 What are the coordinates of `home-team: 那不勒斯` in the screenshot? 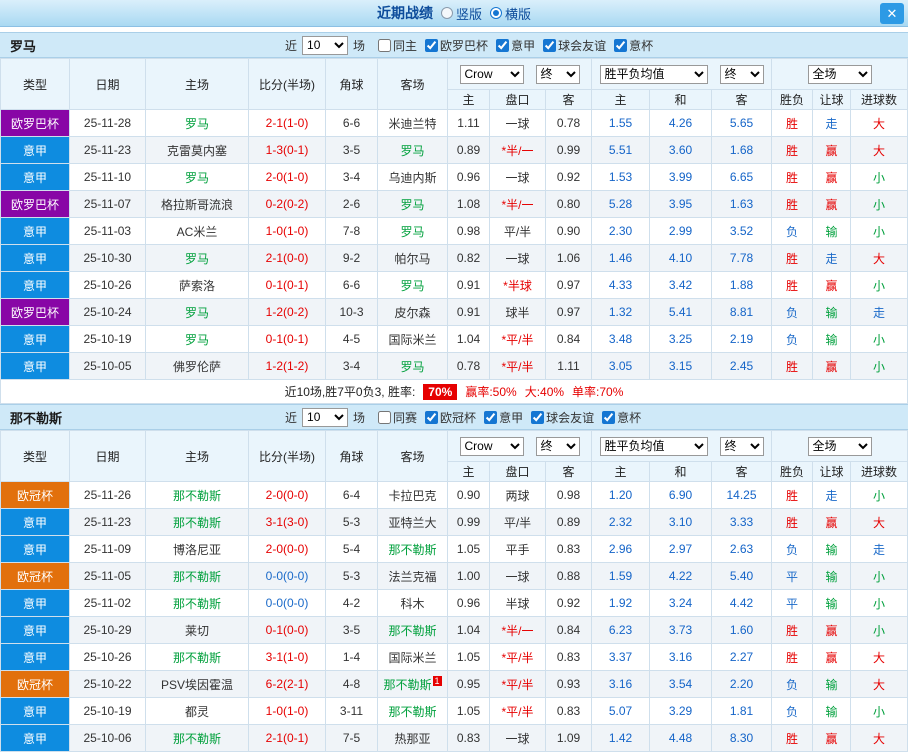 It's located at (197, 738).